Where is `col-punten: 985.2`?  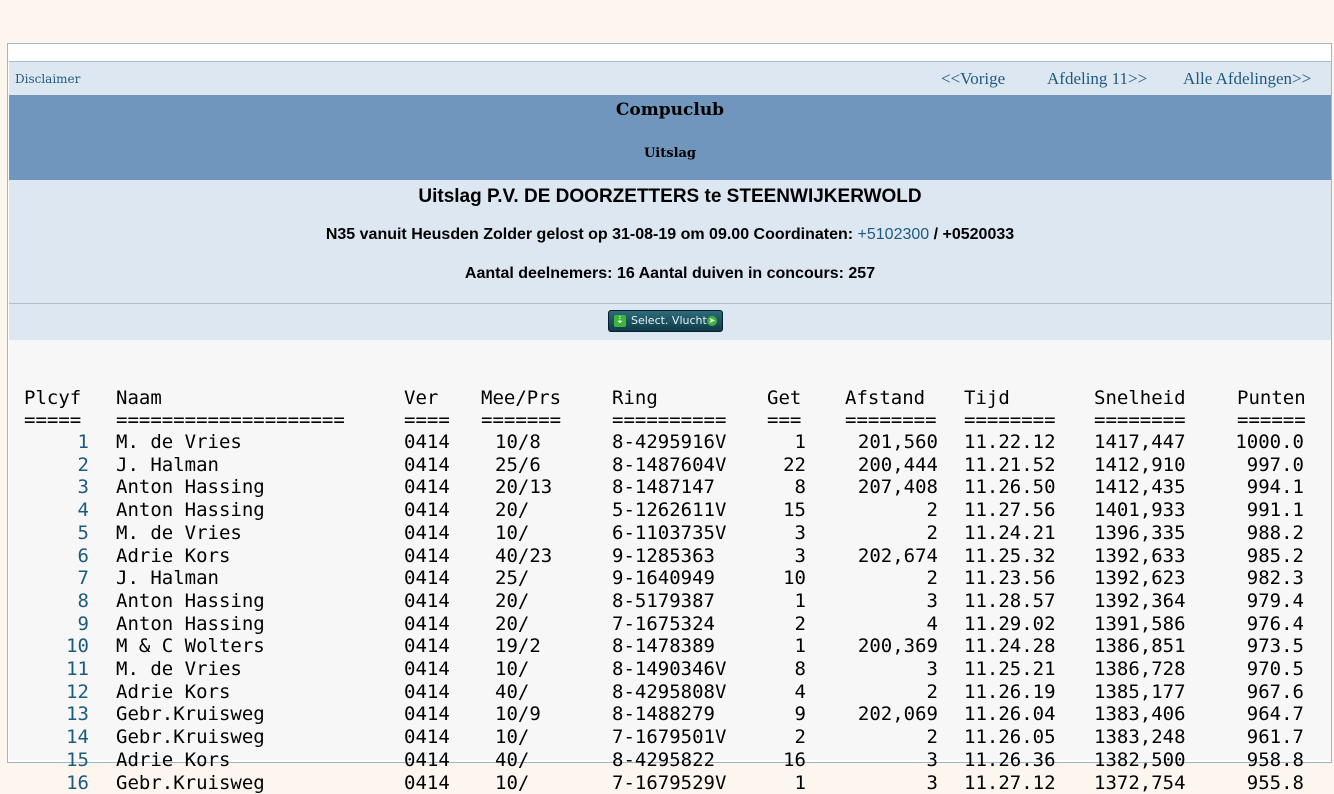
col-punten: 985.2 is located at coordinates (1275, 555).